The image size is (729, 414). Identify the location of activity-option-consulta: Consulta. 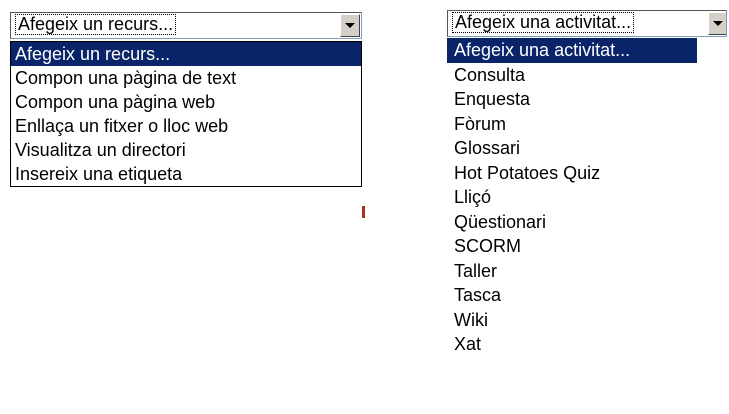
(572, 75).